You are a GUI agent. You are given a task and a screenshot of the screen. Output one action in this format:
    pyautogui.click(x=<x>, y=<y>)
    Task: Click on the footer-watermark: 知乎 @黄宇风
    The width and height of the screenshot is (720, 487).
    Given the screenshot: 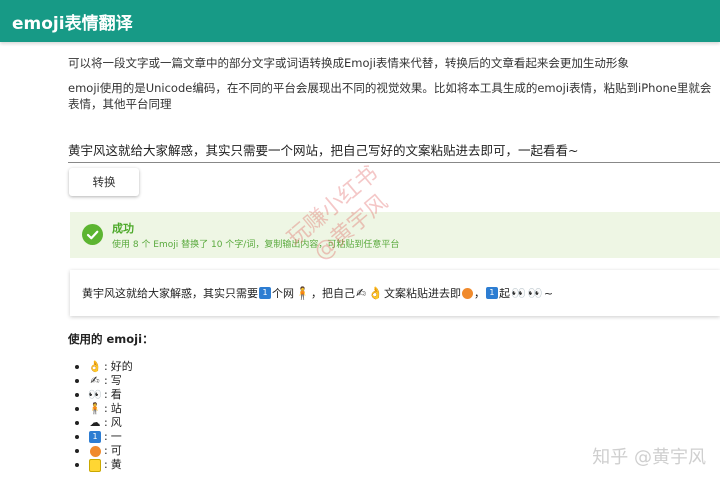 What is the action you would take?
    pyautogui.click(x=649, y=457)
    